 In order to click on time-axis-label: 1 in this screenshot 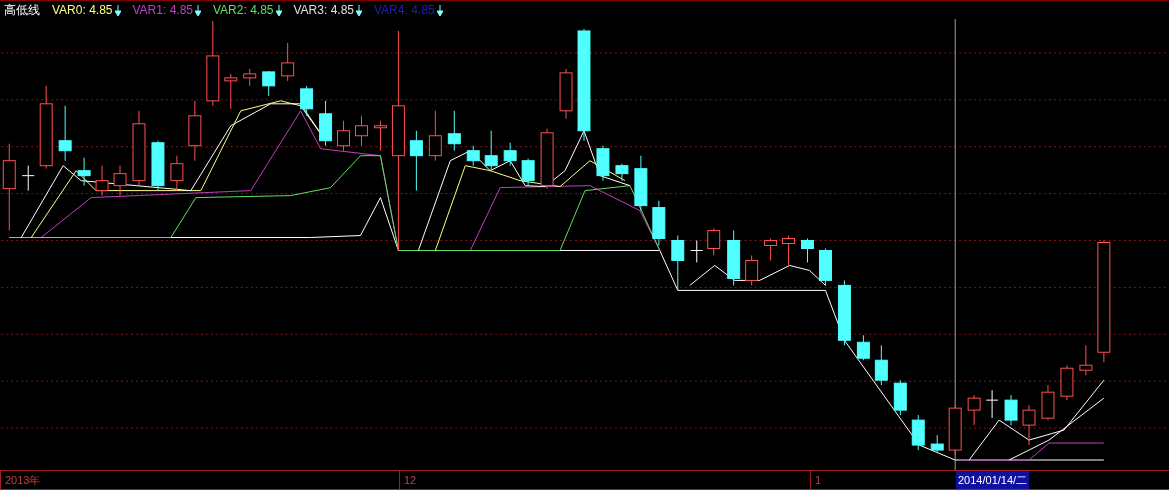, I will do `click(816, 480)`.